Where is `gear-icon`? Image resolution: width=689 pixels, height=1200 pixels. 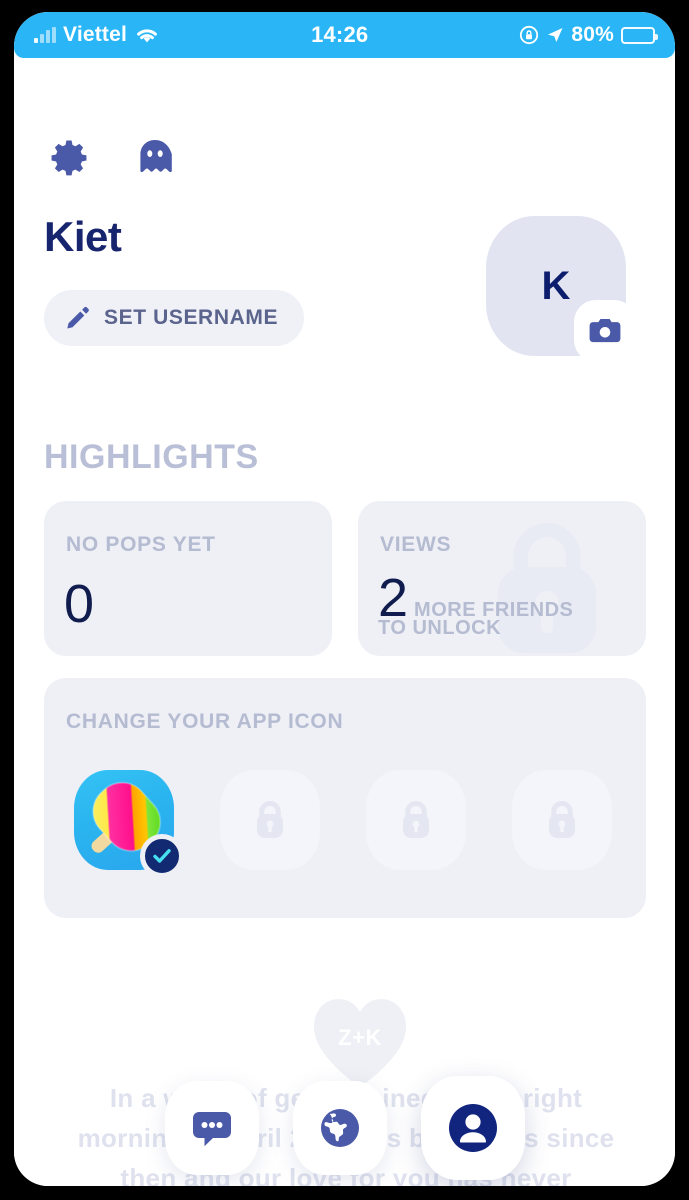 gear-icon is located at coordinates (69, 157).